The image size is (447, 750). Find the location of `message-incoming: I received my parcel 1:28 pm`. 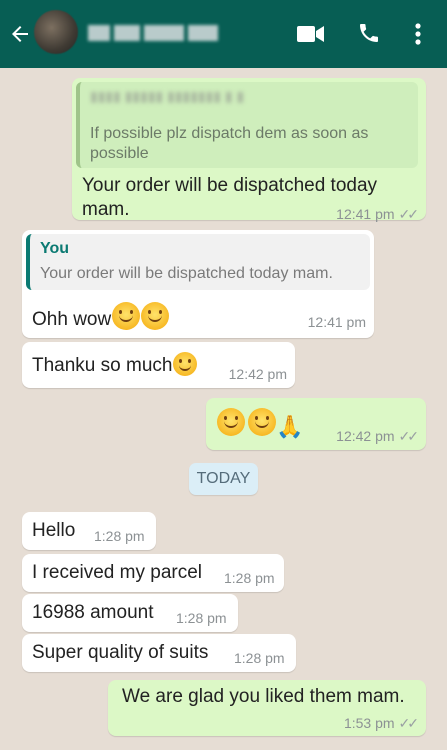

message-incoming: I received my parcel 1:28 pm is located at coordinates (153, 573).